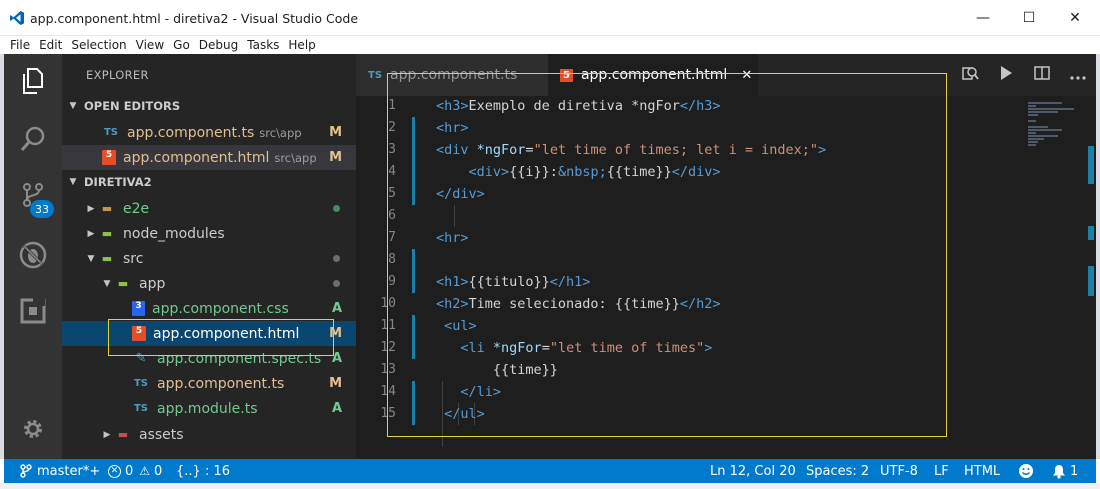  What do you see at coordinates (1006, 75) in the screenshot?
I see `run-icon` at bounding box center [1006, 75].